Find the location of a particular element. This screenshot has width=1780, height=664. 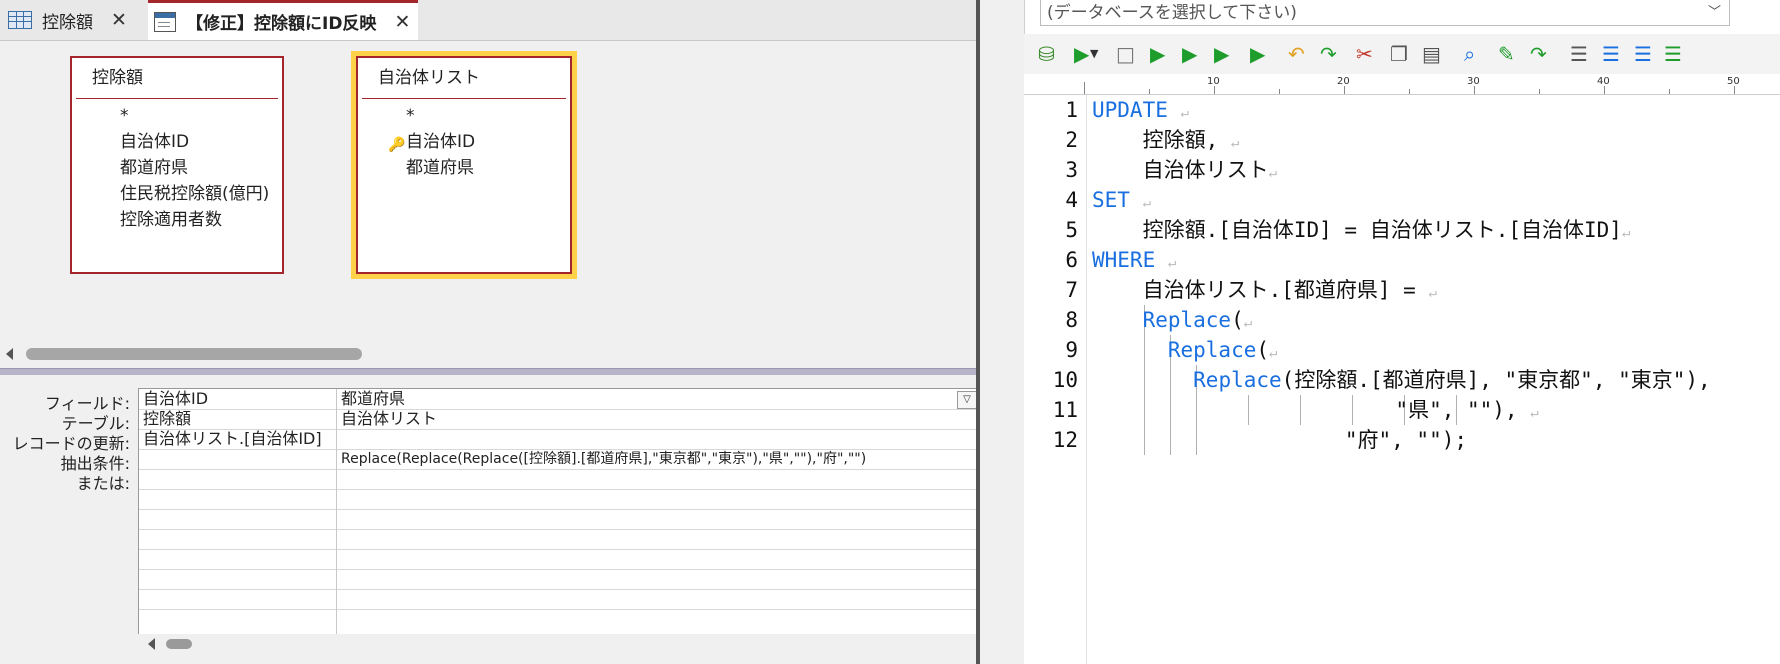

field-label: 自治体ID is located at coordinates (441, 142).